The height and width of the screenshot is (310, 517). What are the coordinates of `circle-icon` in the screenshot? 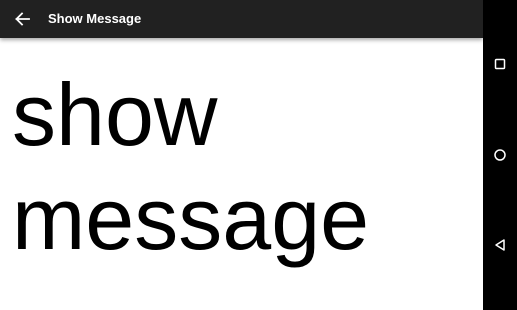 It's located at (500, 155).